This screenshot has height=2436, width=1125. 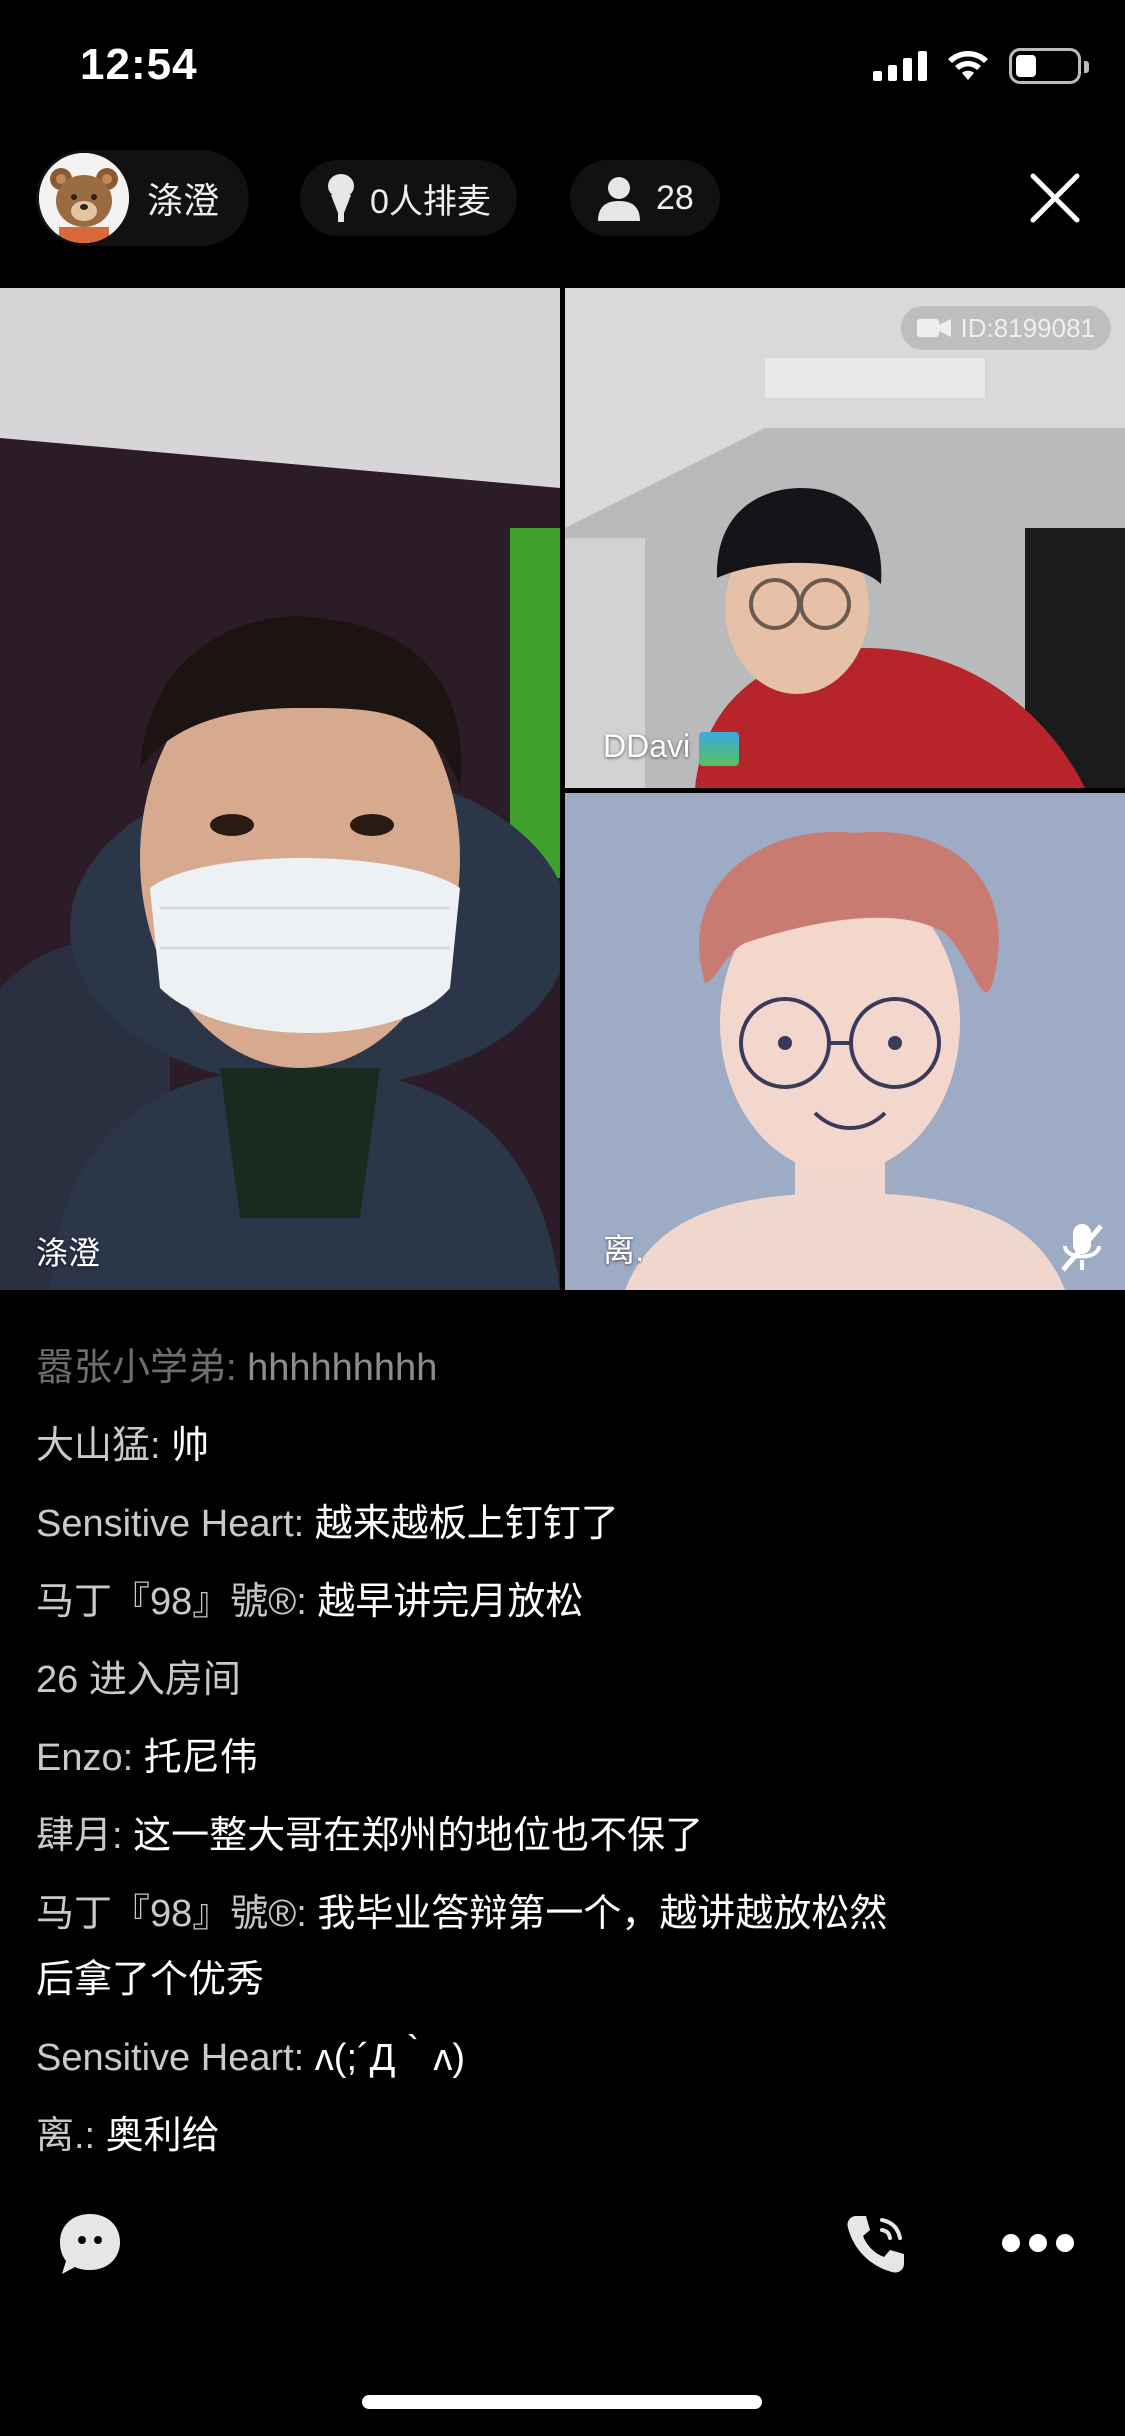 What do you see at coordinates (143, 198) in the screenshot?
I see `host-profile-button: 涤澄` at bounding box center [143, 198].